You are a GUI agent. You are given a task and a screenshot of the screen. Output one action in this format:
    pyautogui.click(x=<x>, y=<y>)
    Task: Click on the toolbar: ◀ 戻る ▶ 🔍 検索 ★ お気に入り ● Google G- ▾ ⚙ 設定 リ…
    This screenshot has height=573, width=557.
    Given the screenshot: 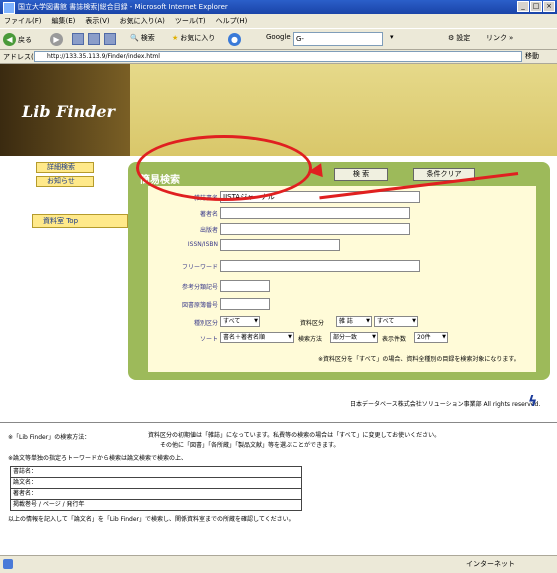 What is the action you would take?
    pyautogui.click(x=278, y=39)
    